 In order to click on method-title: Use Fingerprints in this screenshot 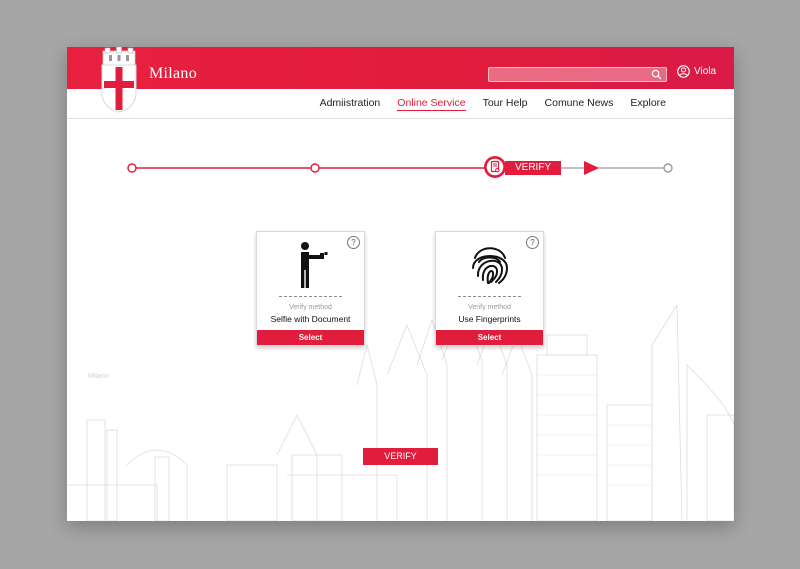, I will do `click(489, 319)`.